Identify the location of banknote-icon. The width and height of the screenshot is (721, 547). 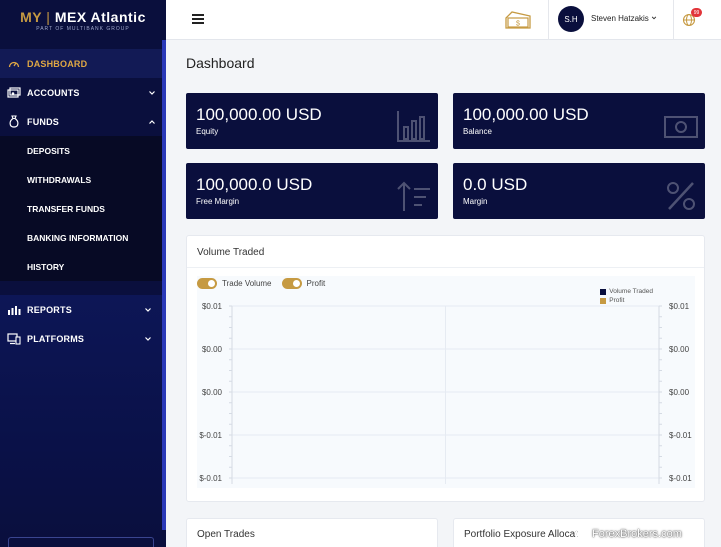
(681, 127).